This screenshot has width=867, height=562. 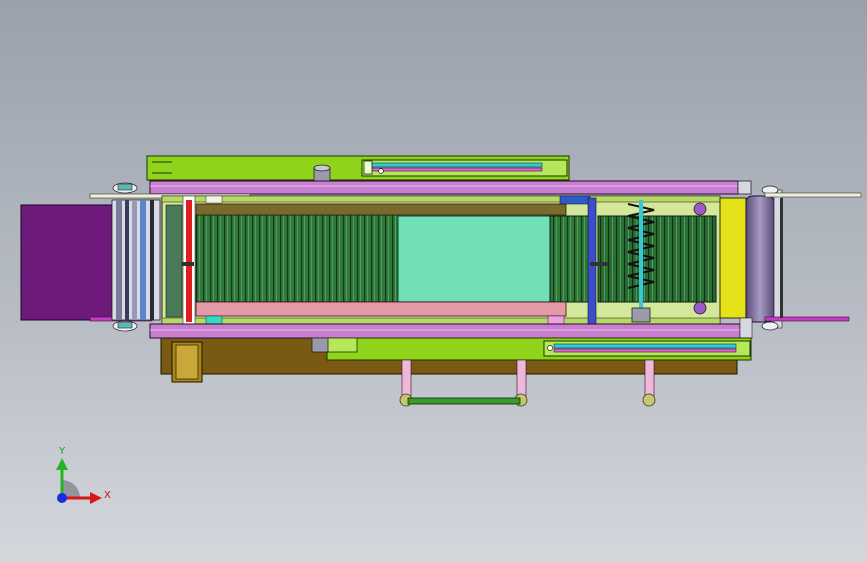 What do you see at coordinates (107, 495) in the screenshot?
I see `x-axis-label: X` at bounding box center [107, 495].